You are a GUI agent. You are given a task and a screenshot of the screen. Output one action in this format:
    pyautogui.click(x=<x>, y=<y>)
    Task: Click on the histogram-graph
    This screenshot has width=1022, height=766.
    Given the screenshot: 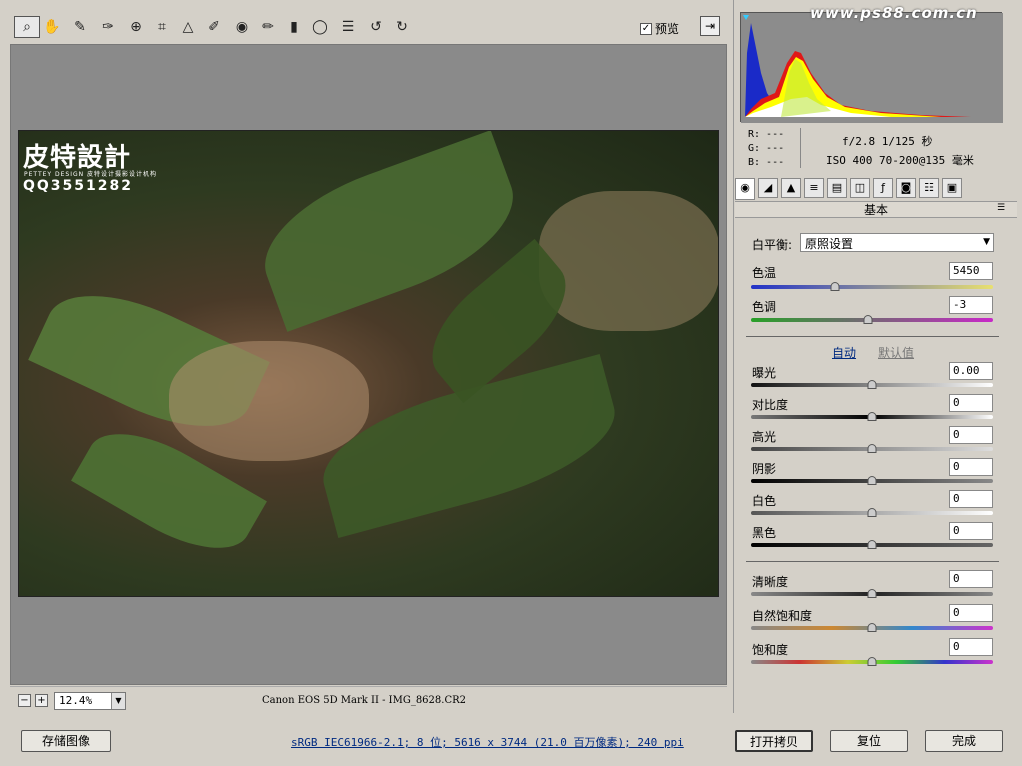 What is the action you would take?
    pyautogui.click(x=872, y=68)
    